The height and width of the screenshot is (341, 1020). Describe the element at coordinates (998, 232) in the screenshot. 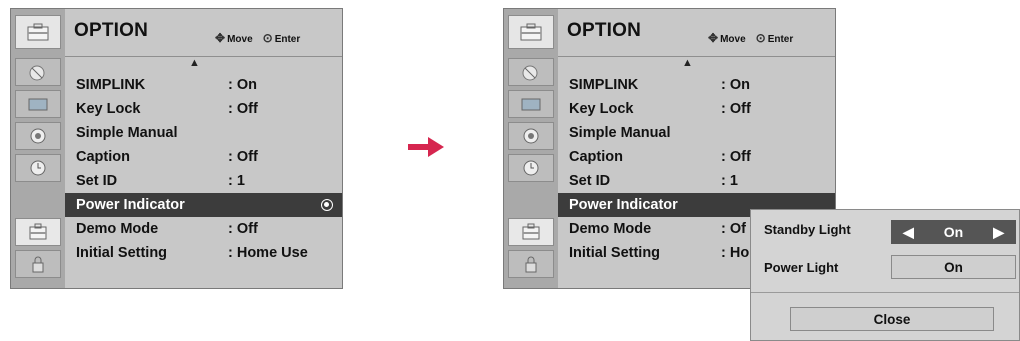

I see `arrow-right-icon: ▶` at that location.